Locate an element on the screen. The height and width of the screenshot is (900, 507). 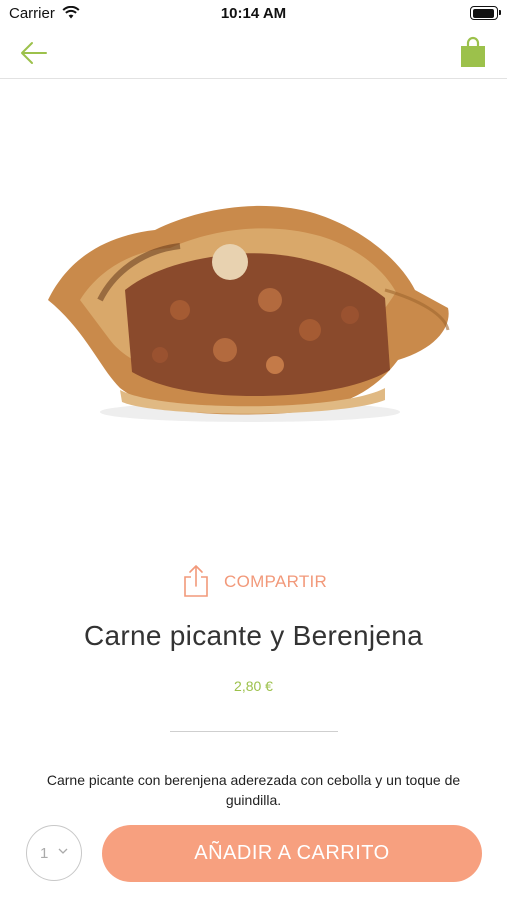
nav-bar is located at coordinates (253, 53).